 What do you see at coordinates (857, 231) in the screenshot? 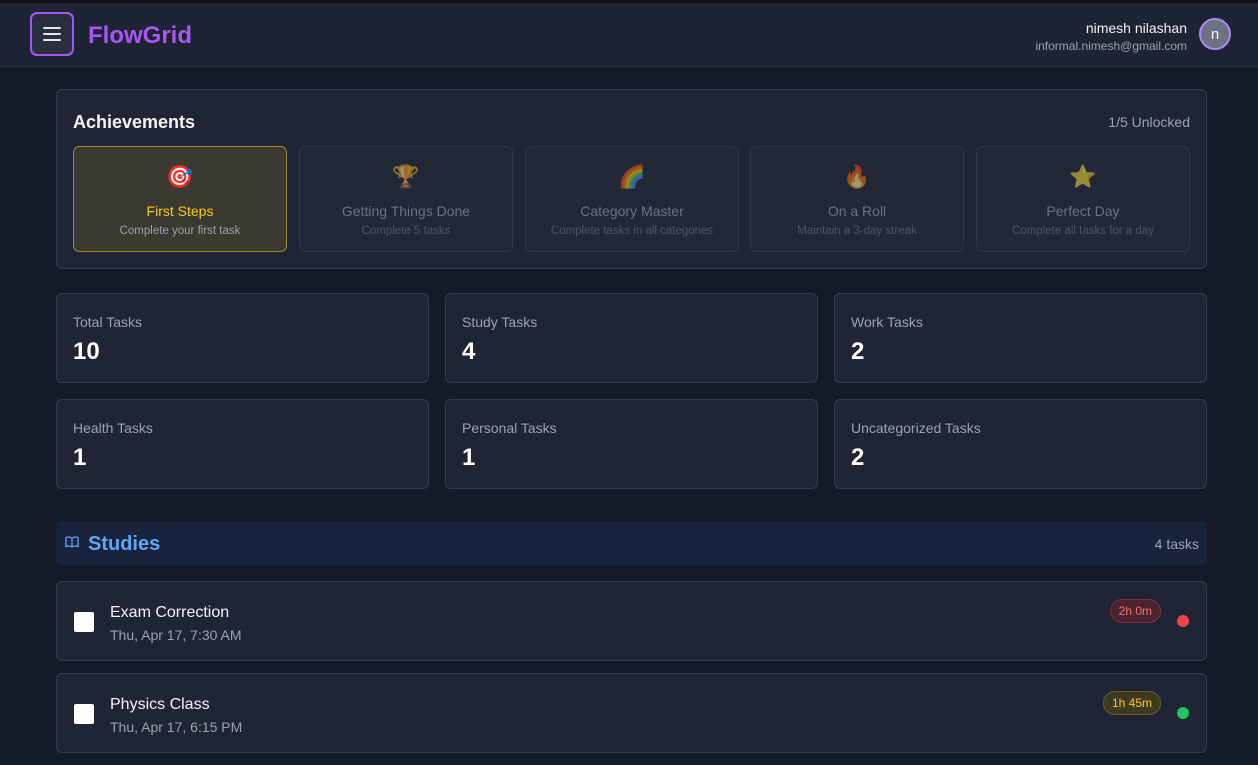
I see `achievement-description: Maintain a 3-day streak` at bounding box center [857, 231].